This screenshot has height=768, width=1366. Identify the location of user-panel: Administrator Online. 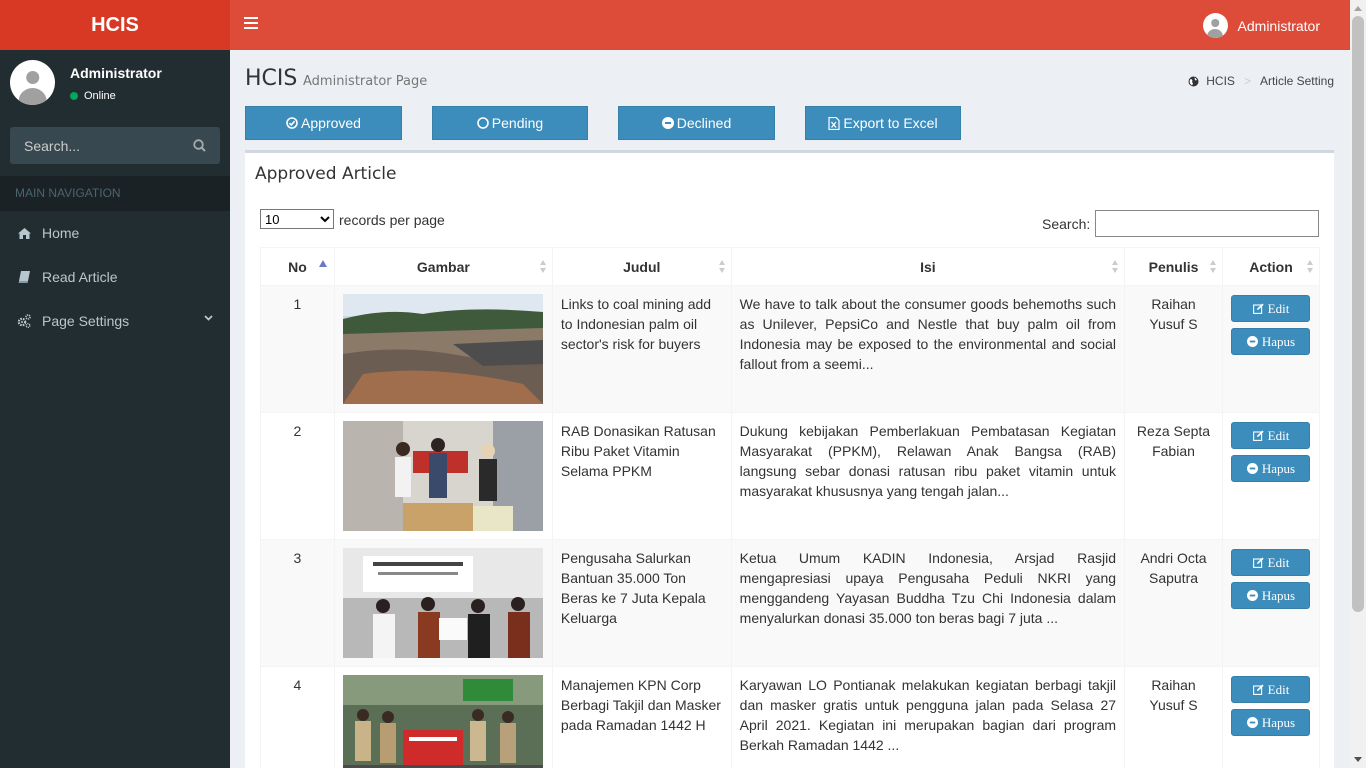
(115, 83).